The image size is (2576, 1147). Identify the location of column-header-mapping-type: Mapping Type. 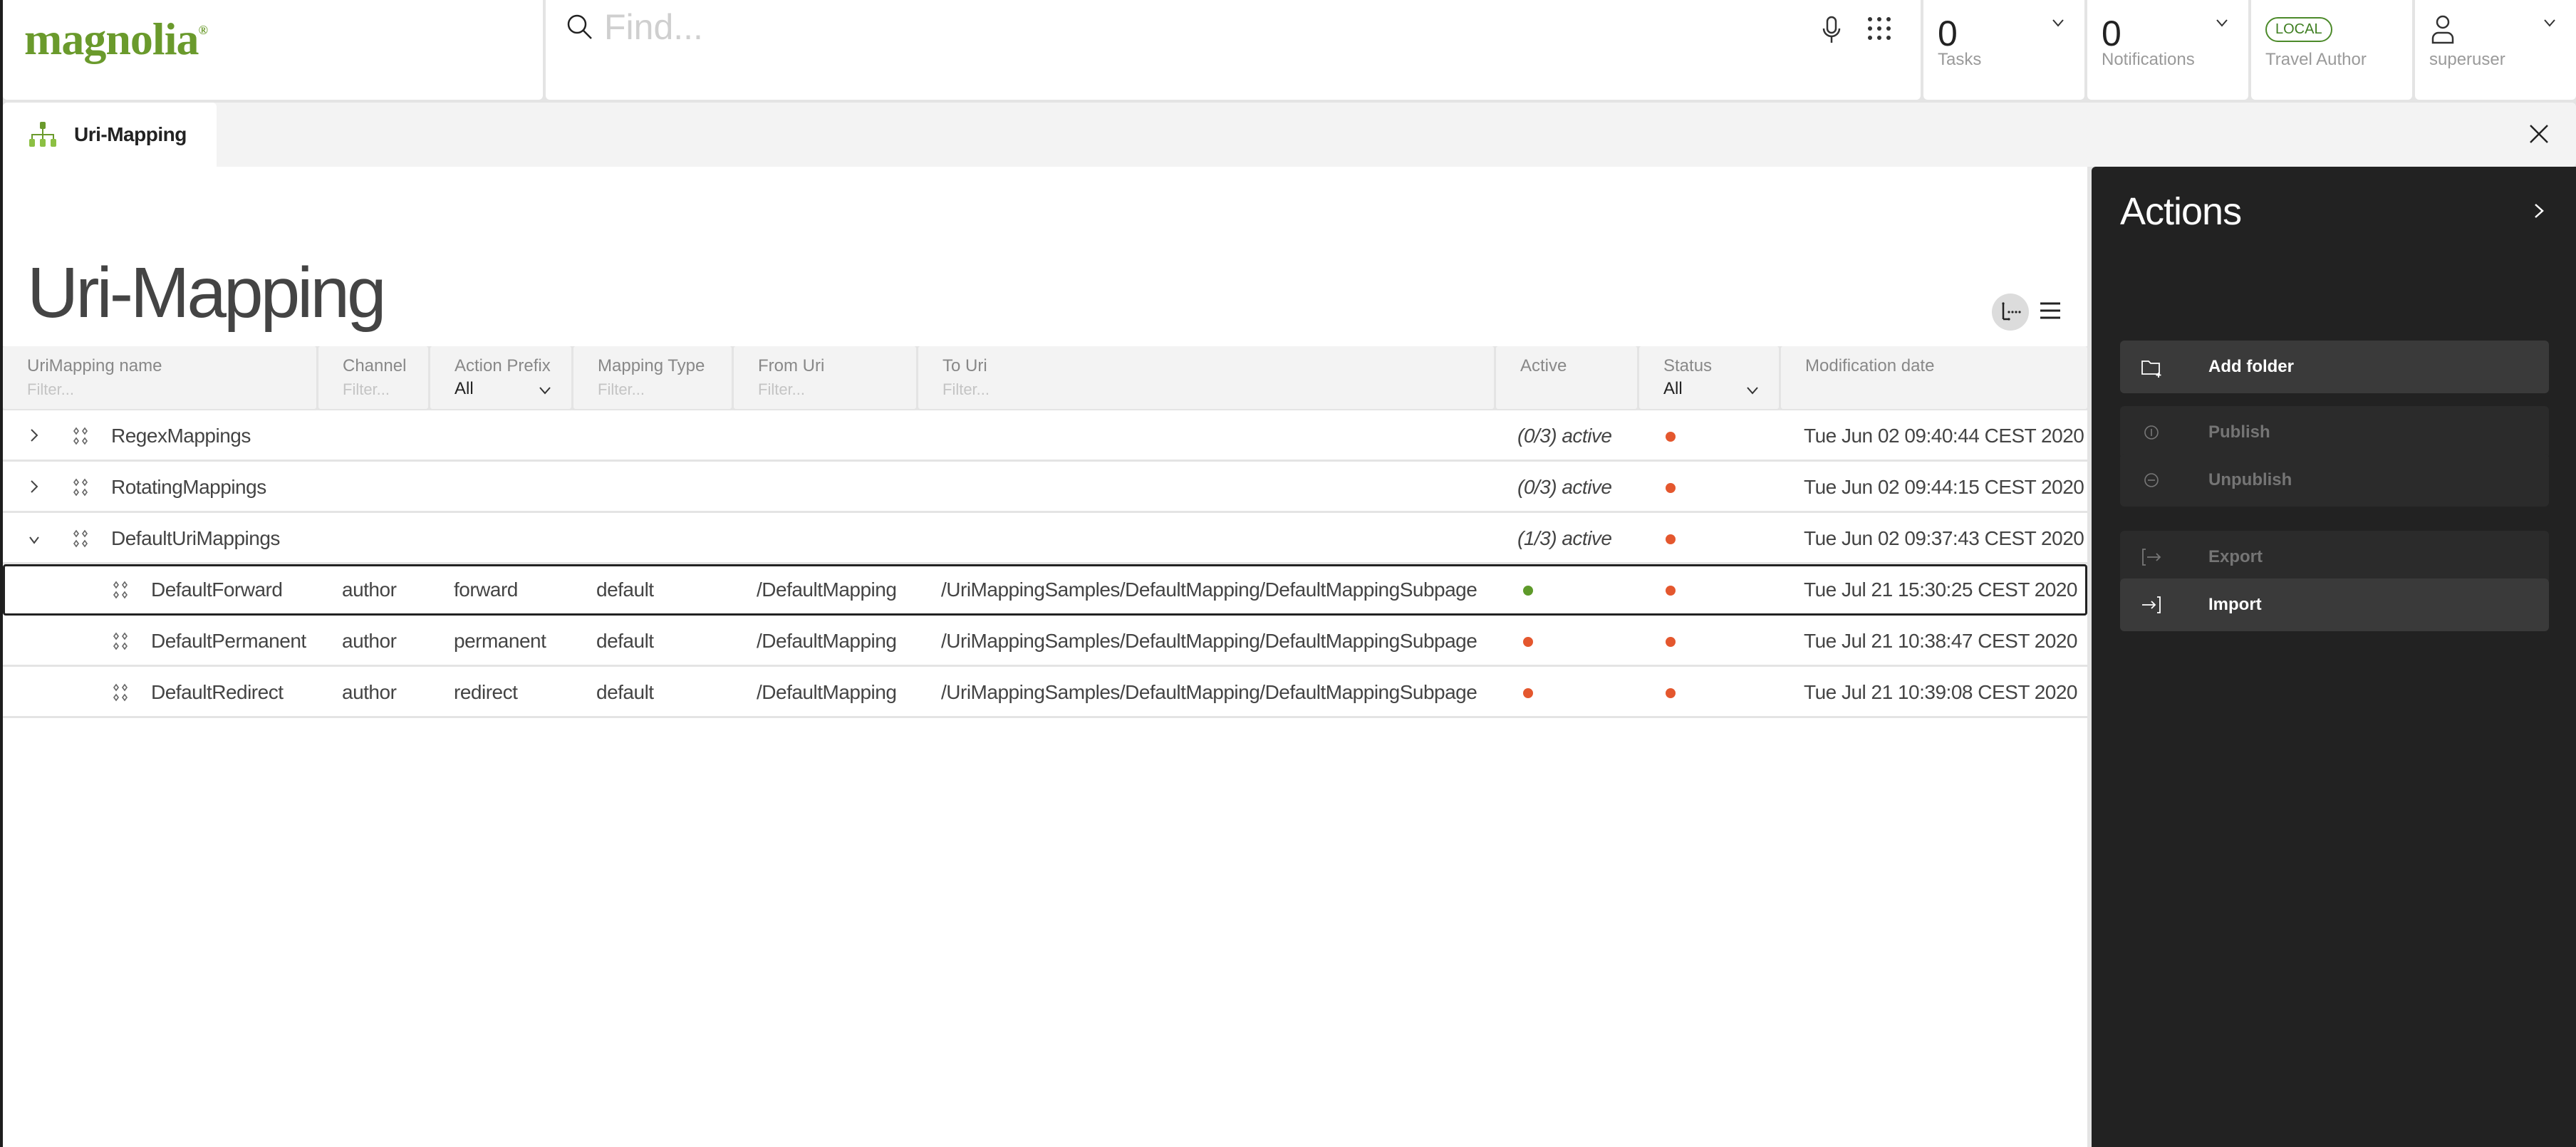
(652, 377).